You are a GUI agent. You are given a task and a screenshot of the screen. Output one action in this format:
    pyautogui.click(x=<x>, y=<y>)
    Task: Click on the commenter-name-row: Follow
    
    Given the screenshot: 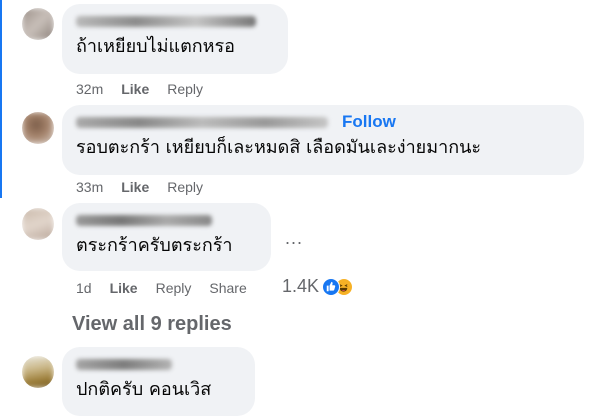 What is the action you would take?
    pyautogui.click(x=324, y=122)
    